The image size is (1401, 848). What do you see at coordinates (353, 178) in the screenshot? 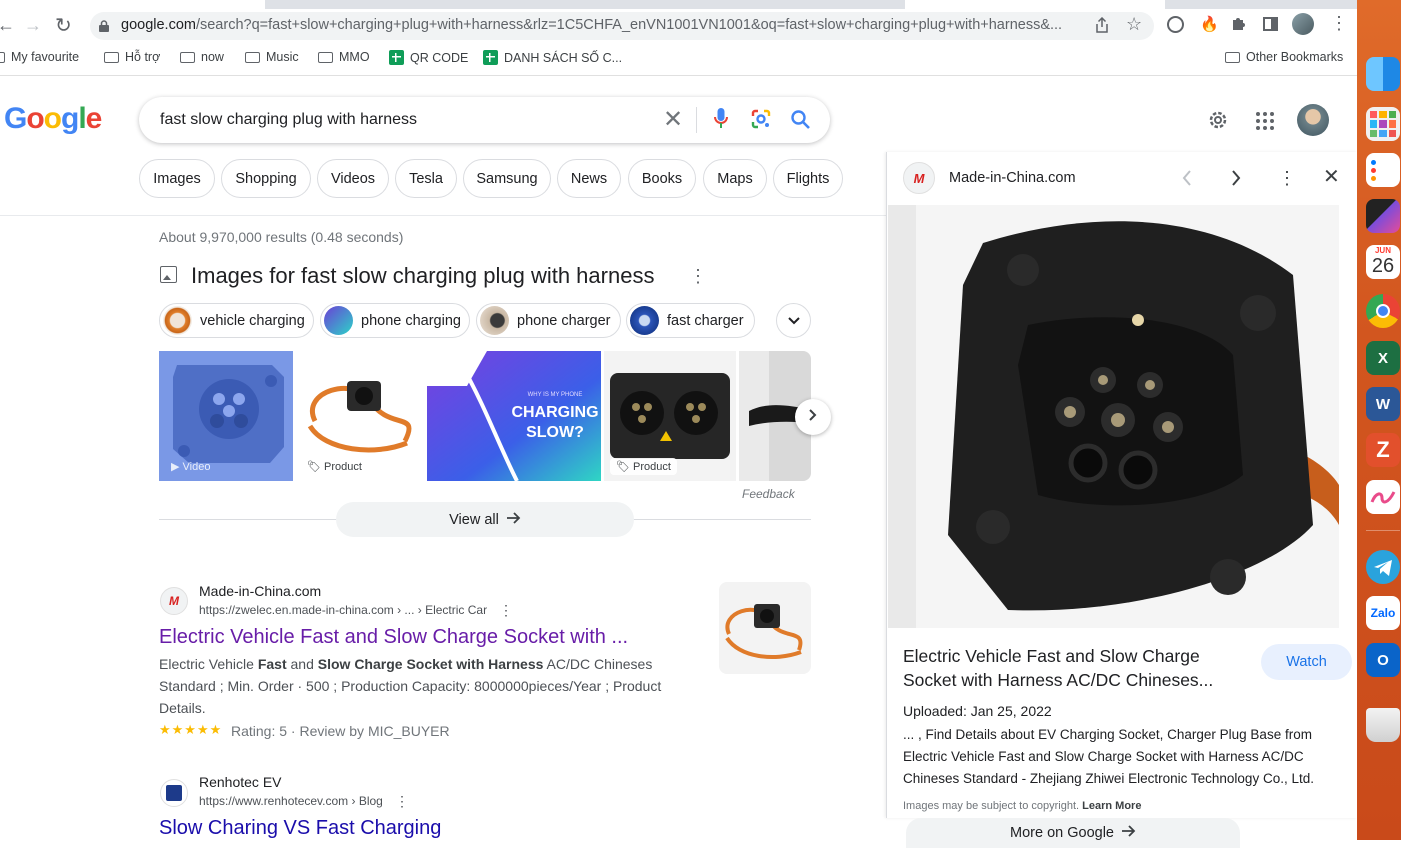
I see `chip-videos: Videos` at bounding box center [353, 178].